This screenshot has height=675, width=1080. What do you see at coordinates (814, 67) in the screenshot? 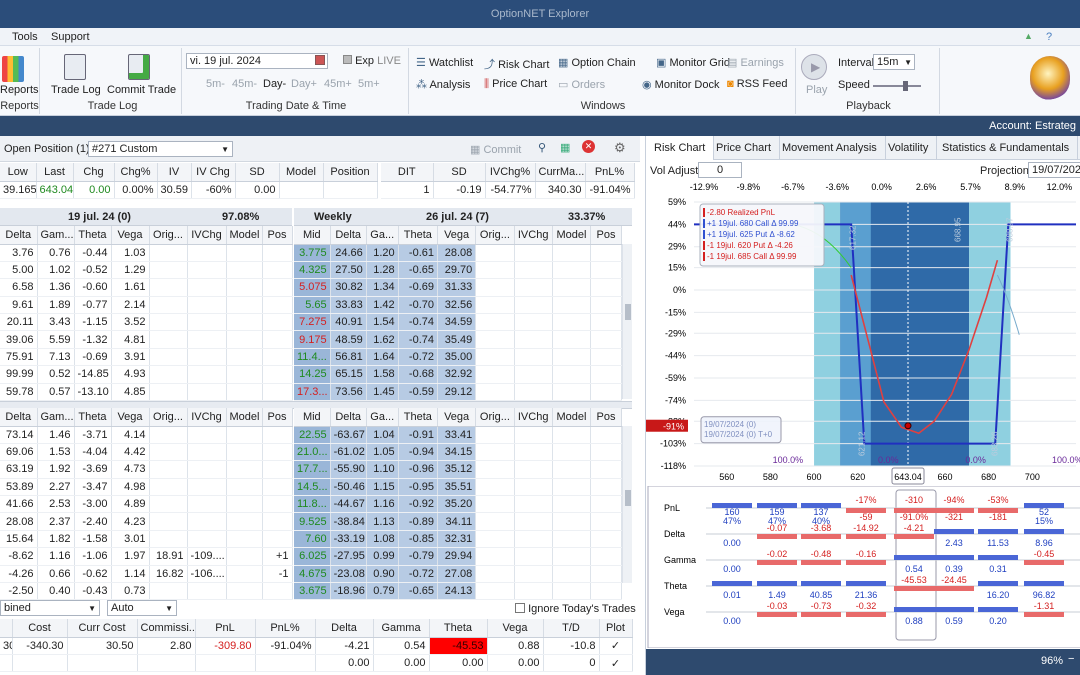
I see `play-button: ▶` at bounding box center [814, 67].